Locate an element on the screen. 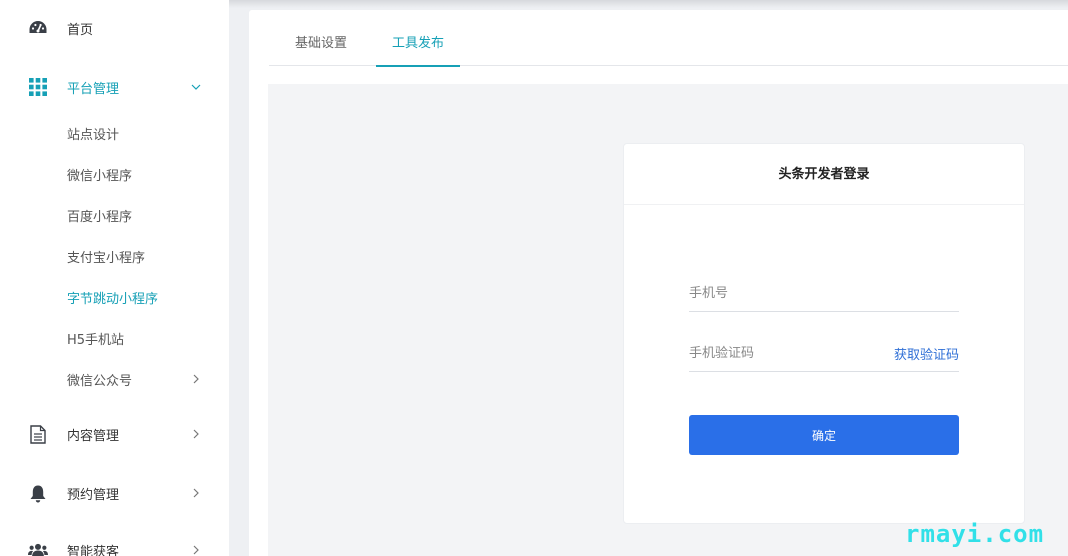  sidebar-item-content: 内容管理 is located at coordinates (114, 434).